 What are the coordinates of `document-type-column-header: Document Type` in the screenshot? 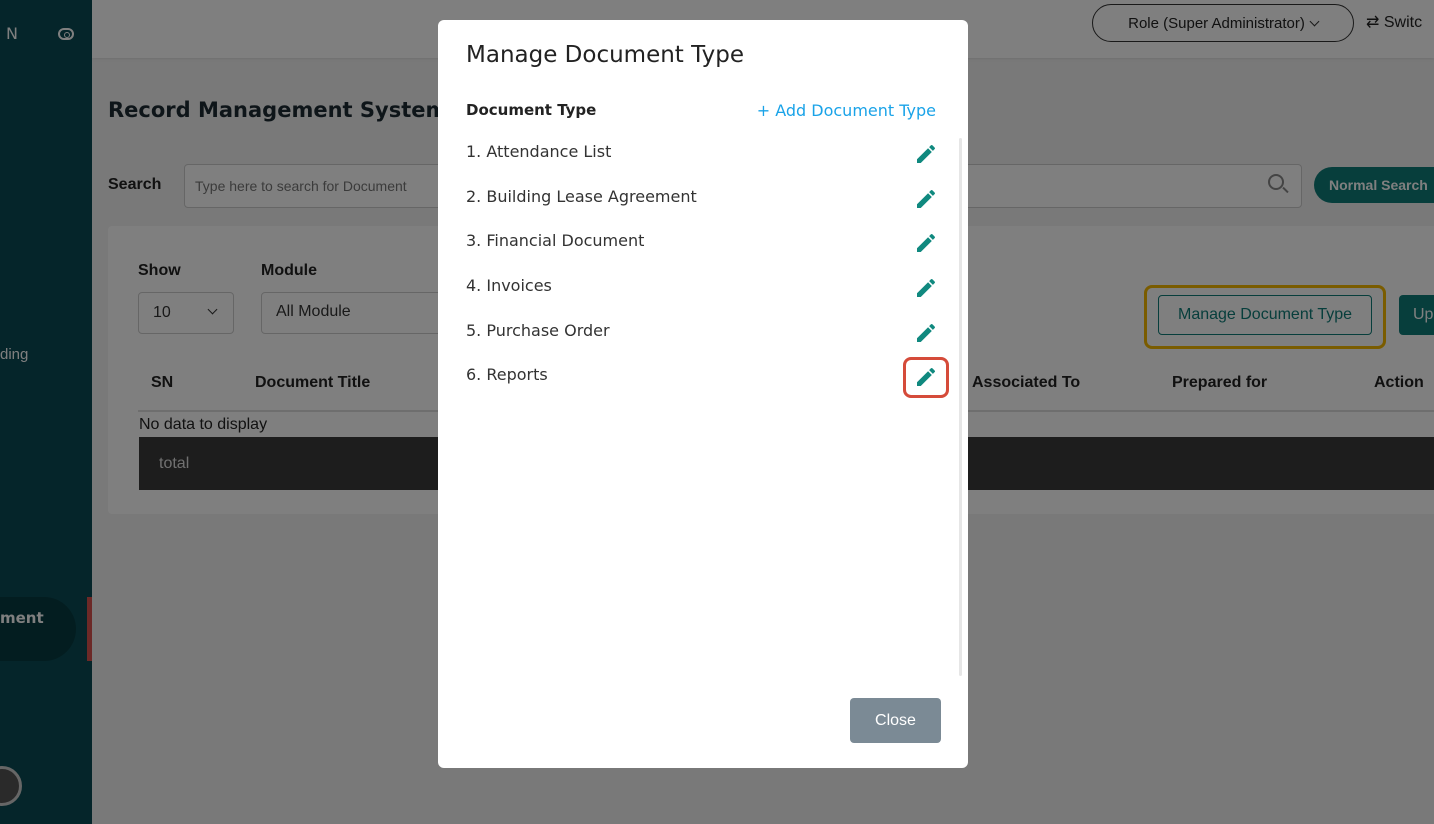 It's located at (531, 110).